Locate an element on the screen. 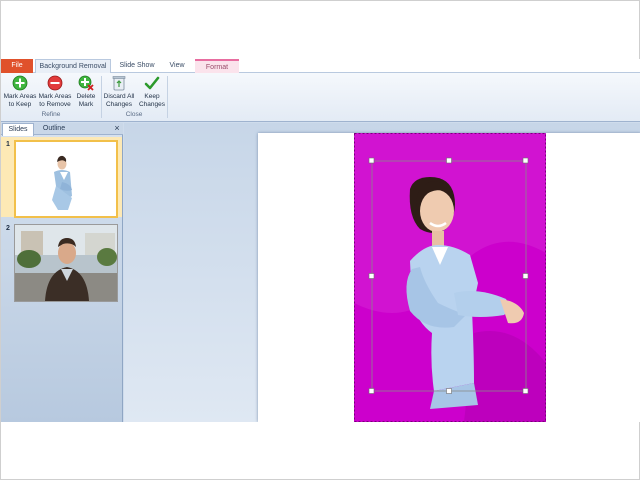  pane-tab-row: Slides Outline × is located at coordinates (62, 129).